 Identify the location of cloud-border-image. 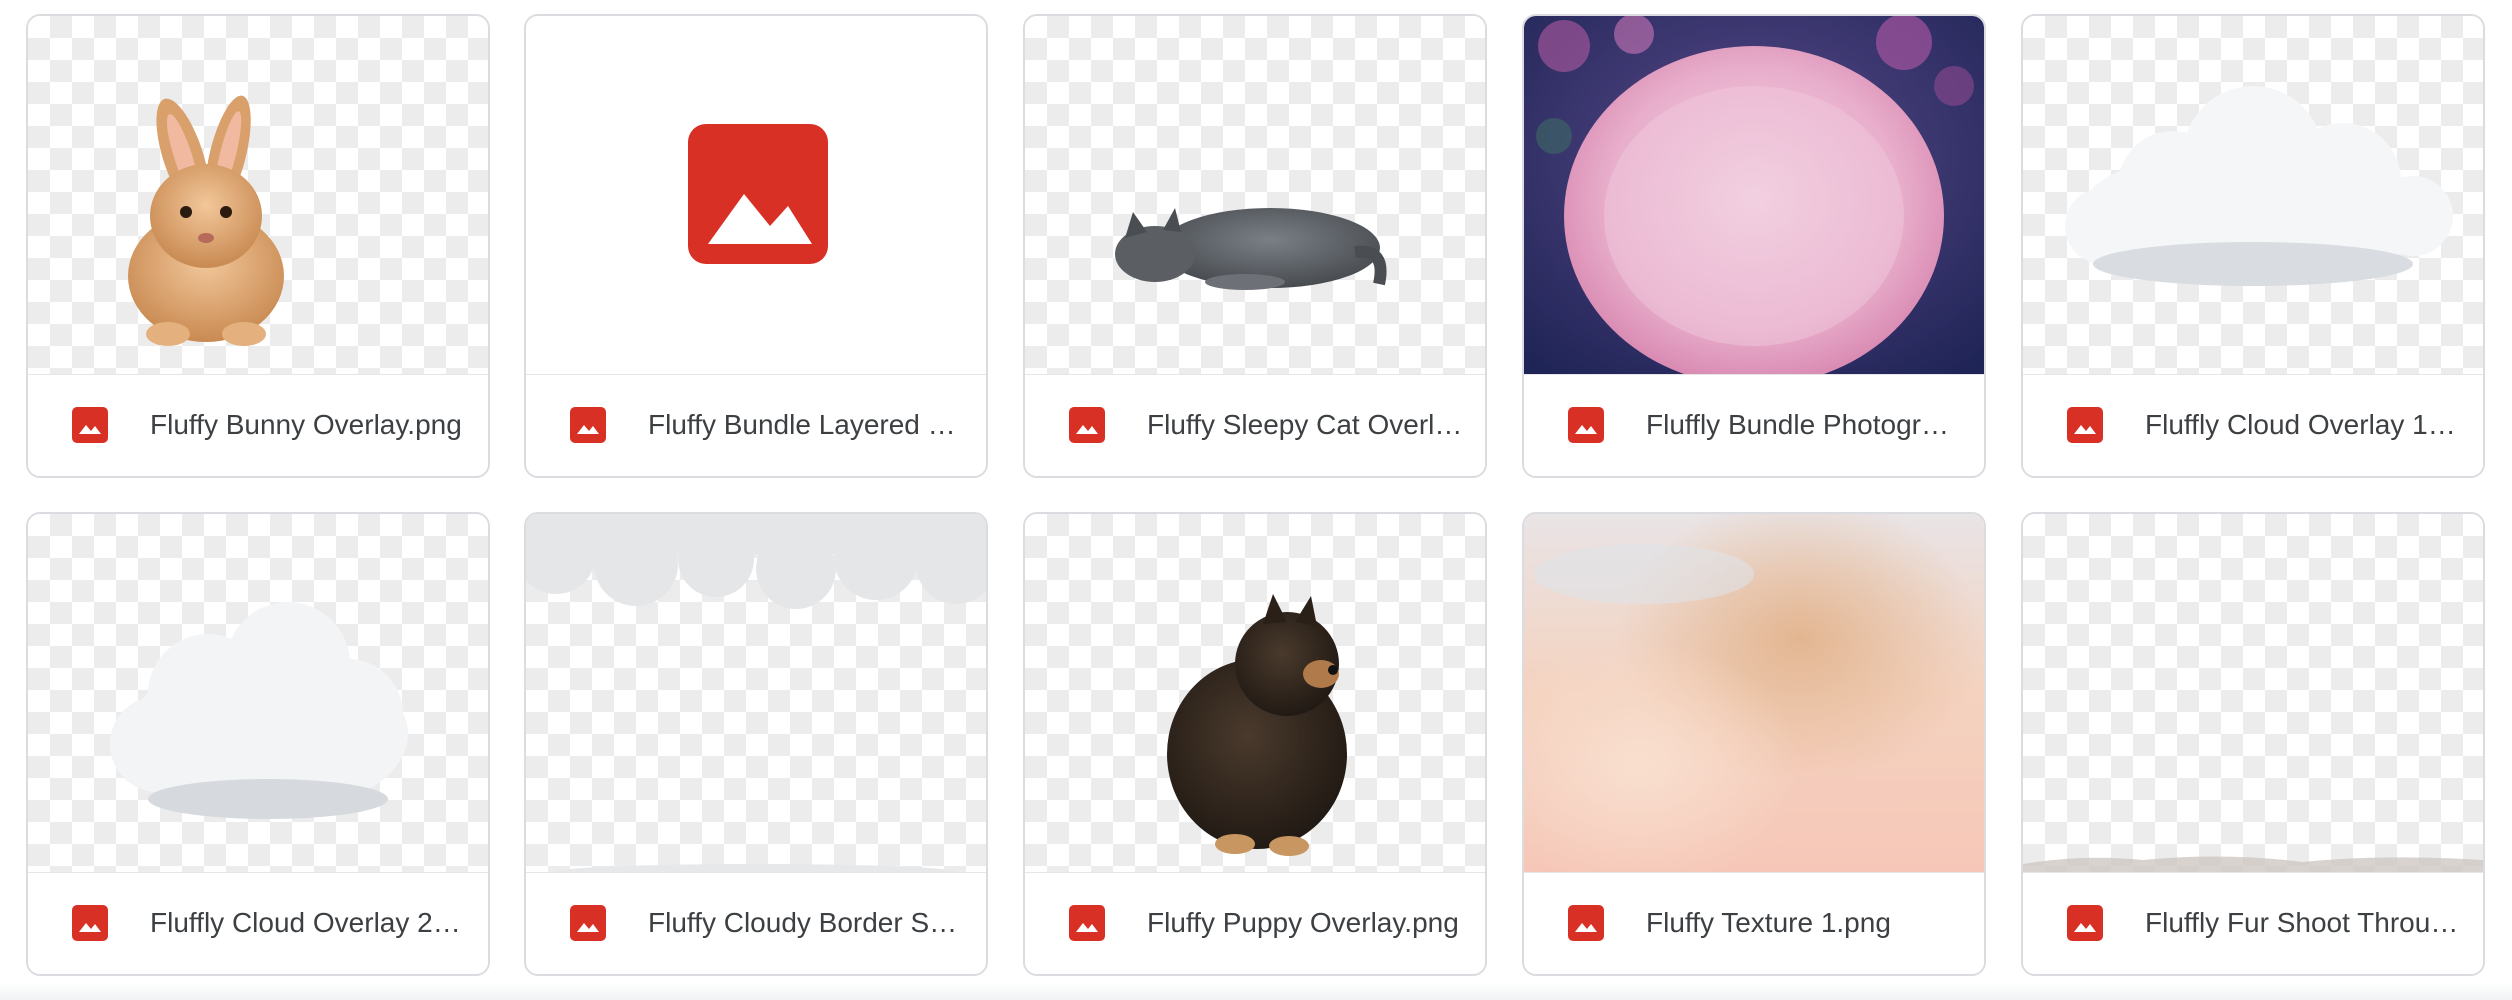
(756, 693).